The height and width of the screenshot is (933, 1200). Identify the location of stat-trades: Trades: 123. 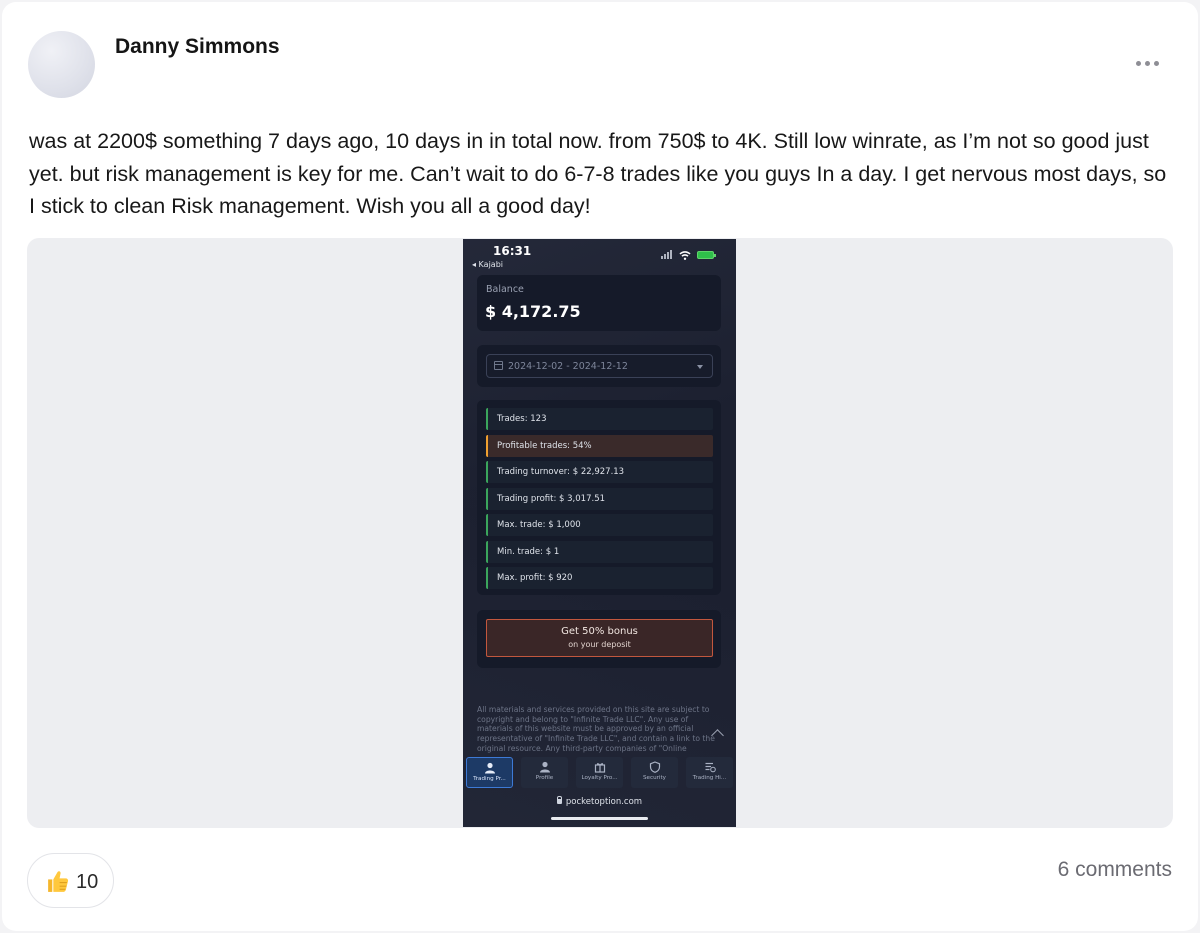
(599, 419).